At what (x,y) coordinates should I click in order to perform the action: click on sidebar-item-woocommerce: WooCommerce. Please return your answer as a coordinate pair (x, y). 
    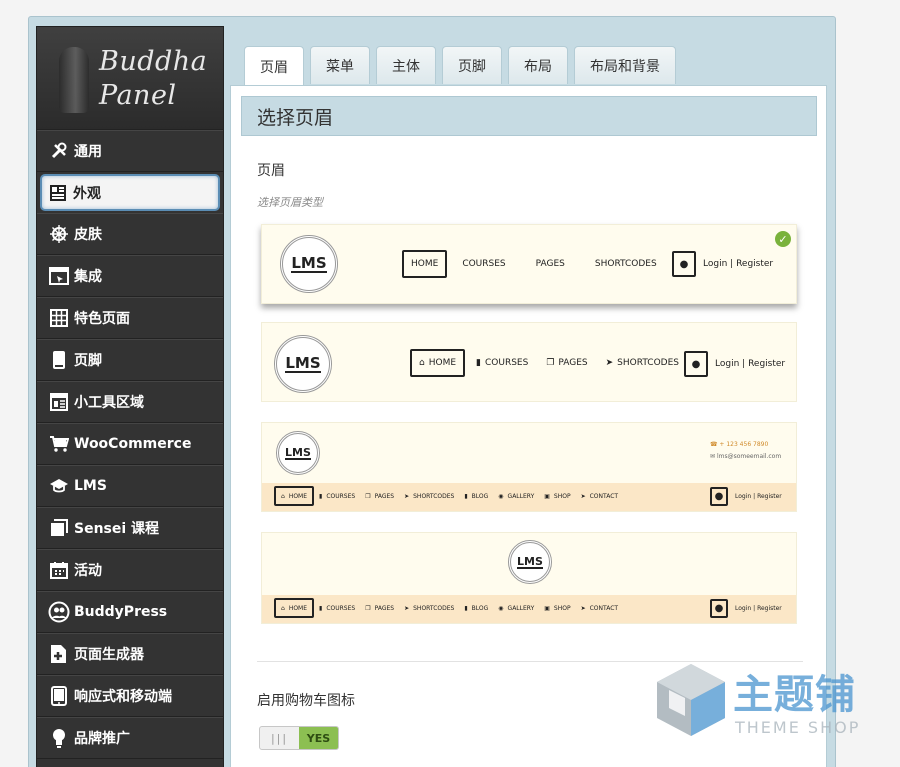
    Looking at the image, I should click on (130, 444).